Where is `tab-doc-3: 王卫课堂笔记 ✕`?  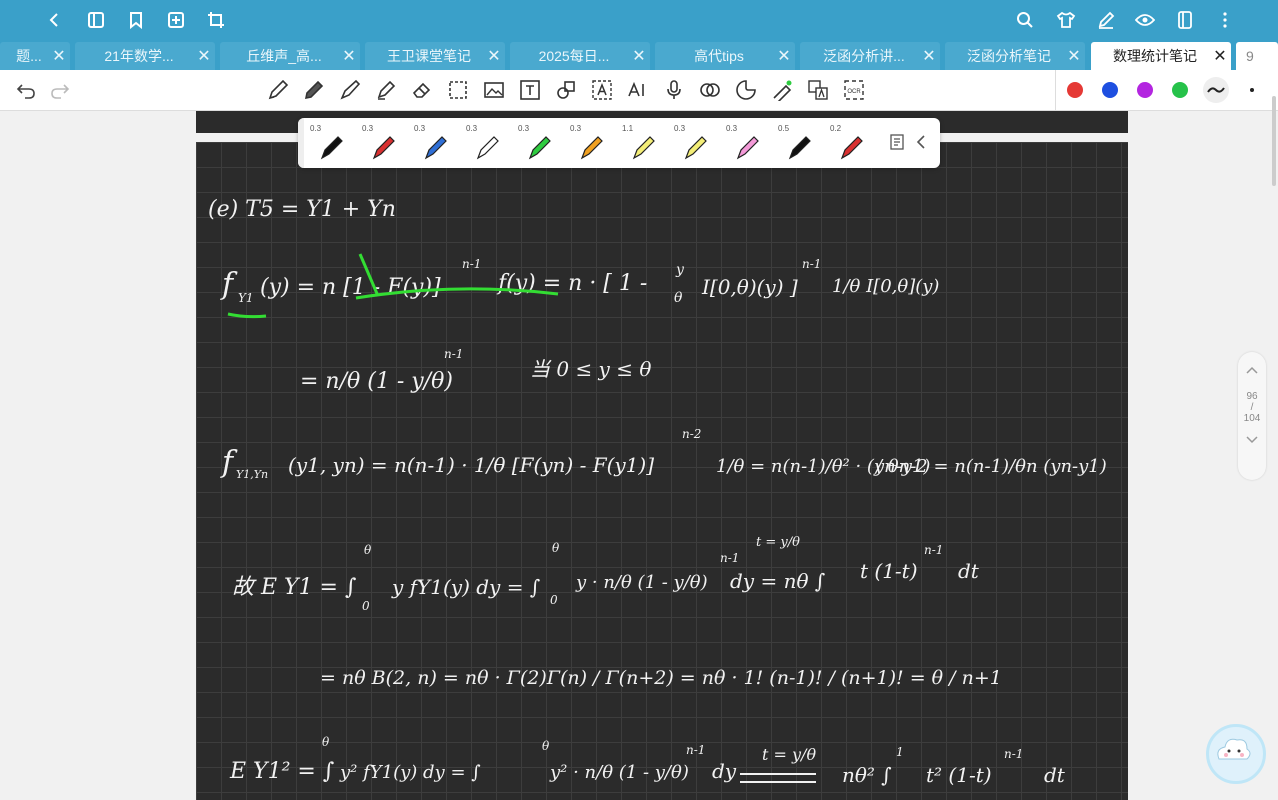
tab-doc-3: 王卫课堂笔记 ✕ is located at coordinates (435, 56).